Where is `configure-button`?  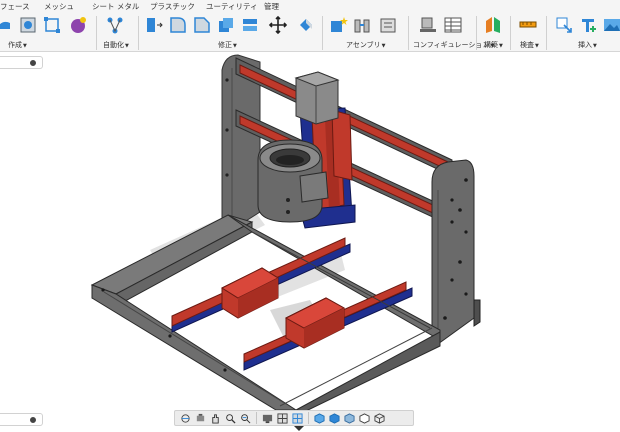 configure-button is located at coordinates (428, 25).